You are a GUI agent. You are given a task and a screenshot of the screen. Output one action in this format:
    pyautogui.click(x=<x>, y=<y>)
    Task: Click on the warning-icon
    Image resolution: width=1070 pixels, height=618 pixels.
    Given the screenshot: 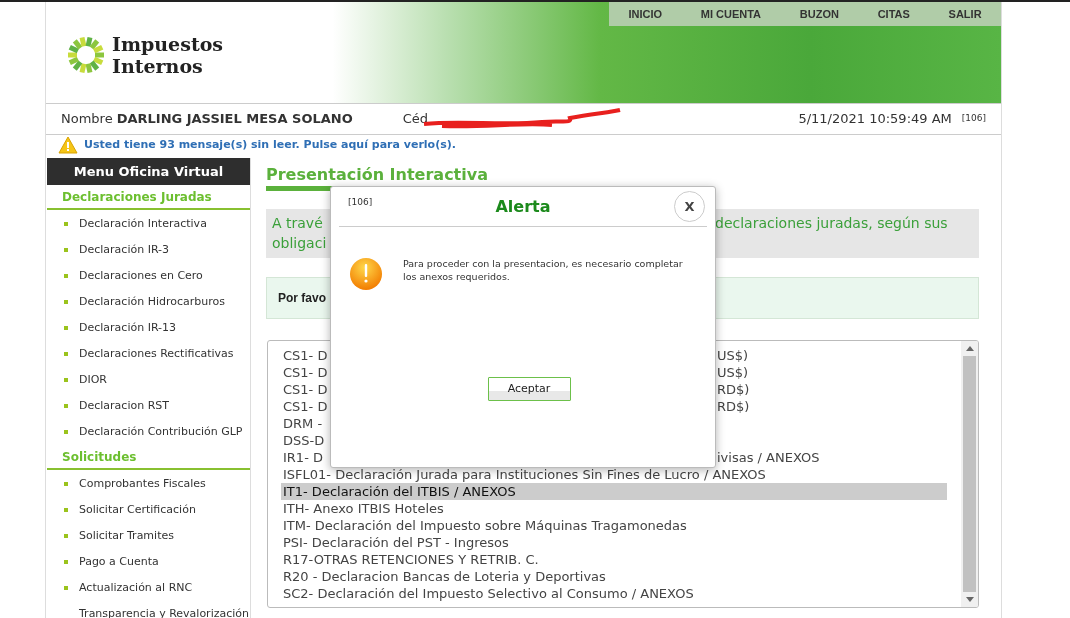 What is the action you would take?
    pyautogui.click(x=68, y=145)
    